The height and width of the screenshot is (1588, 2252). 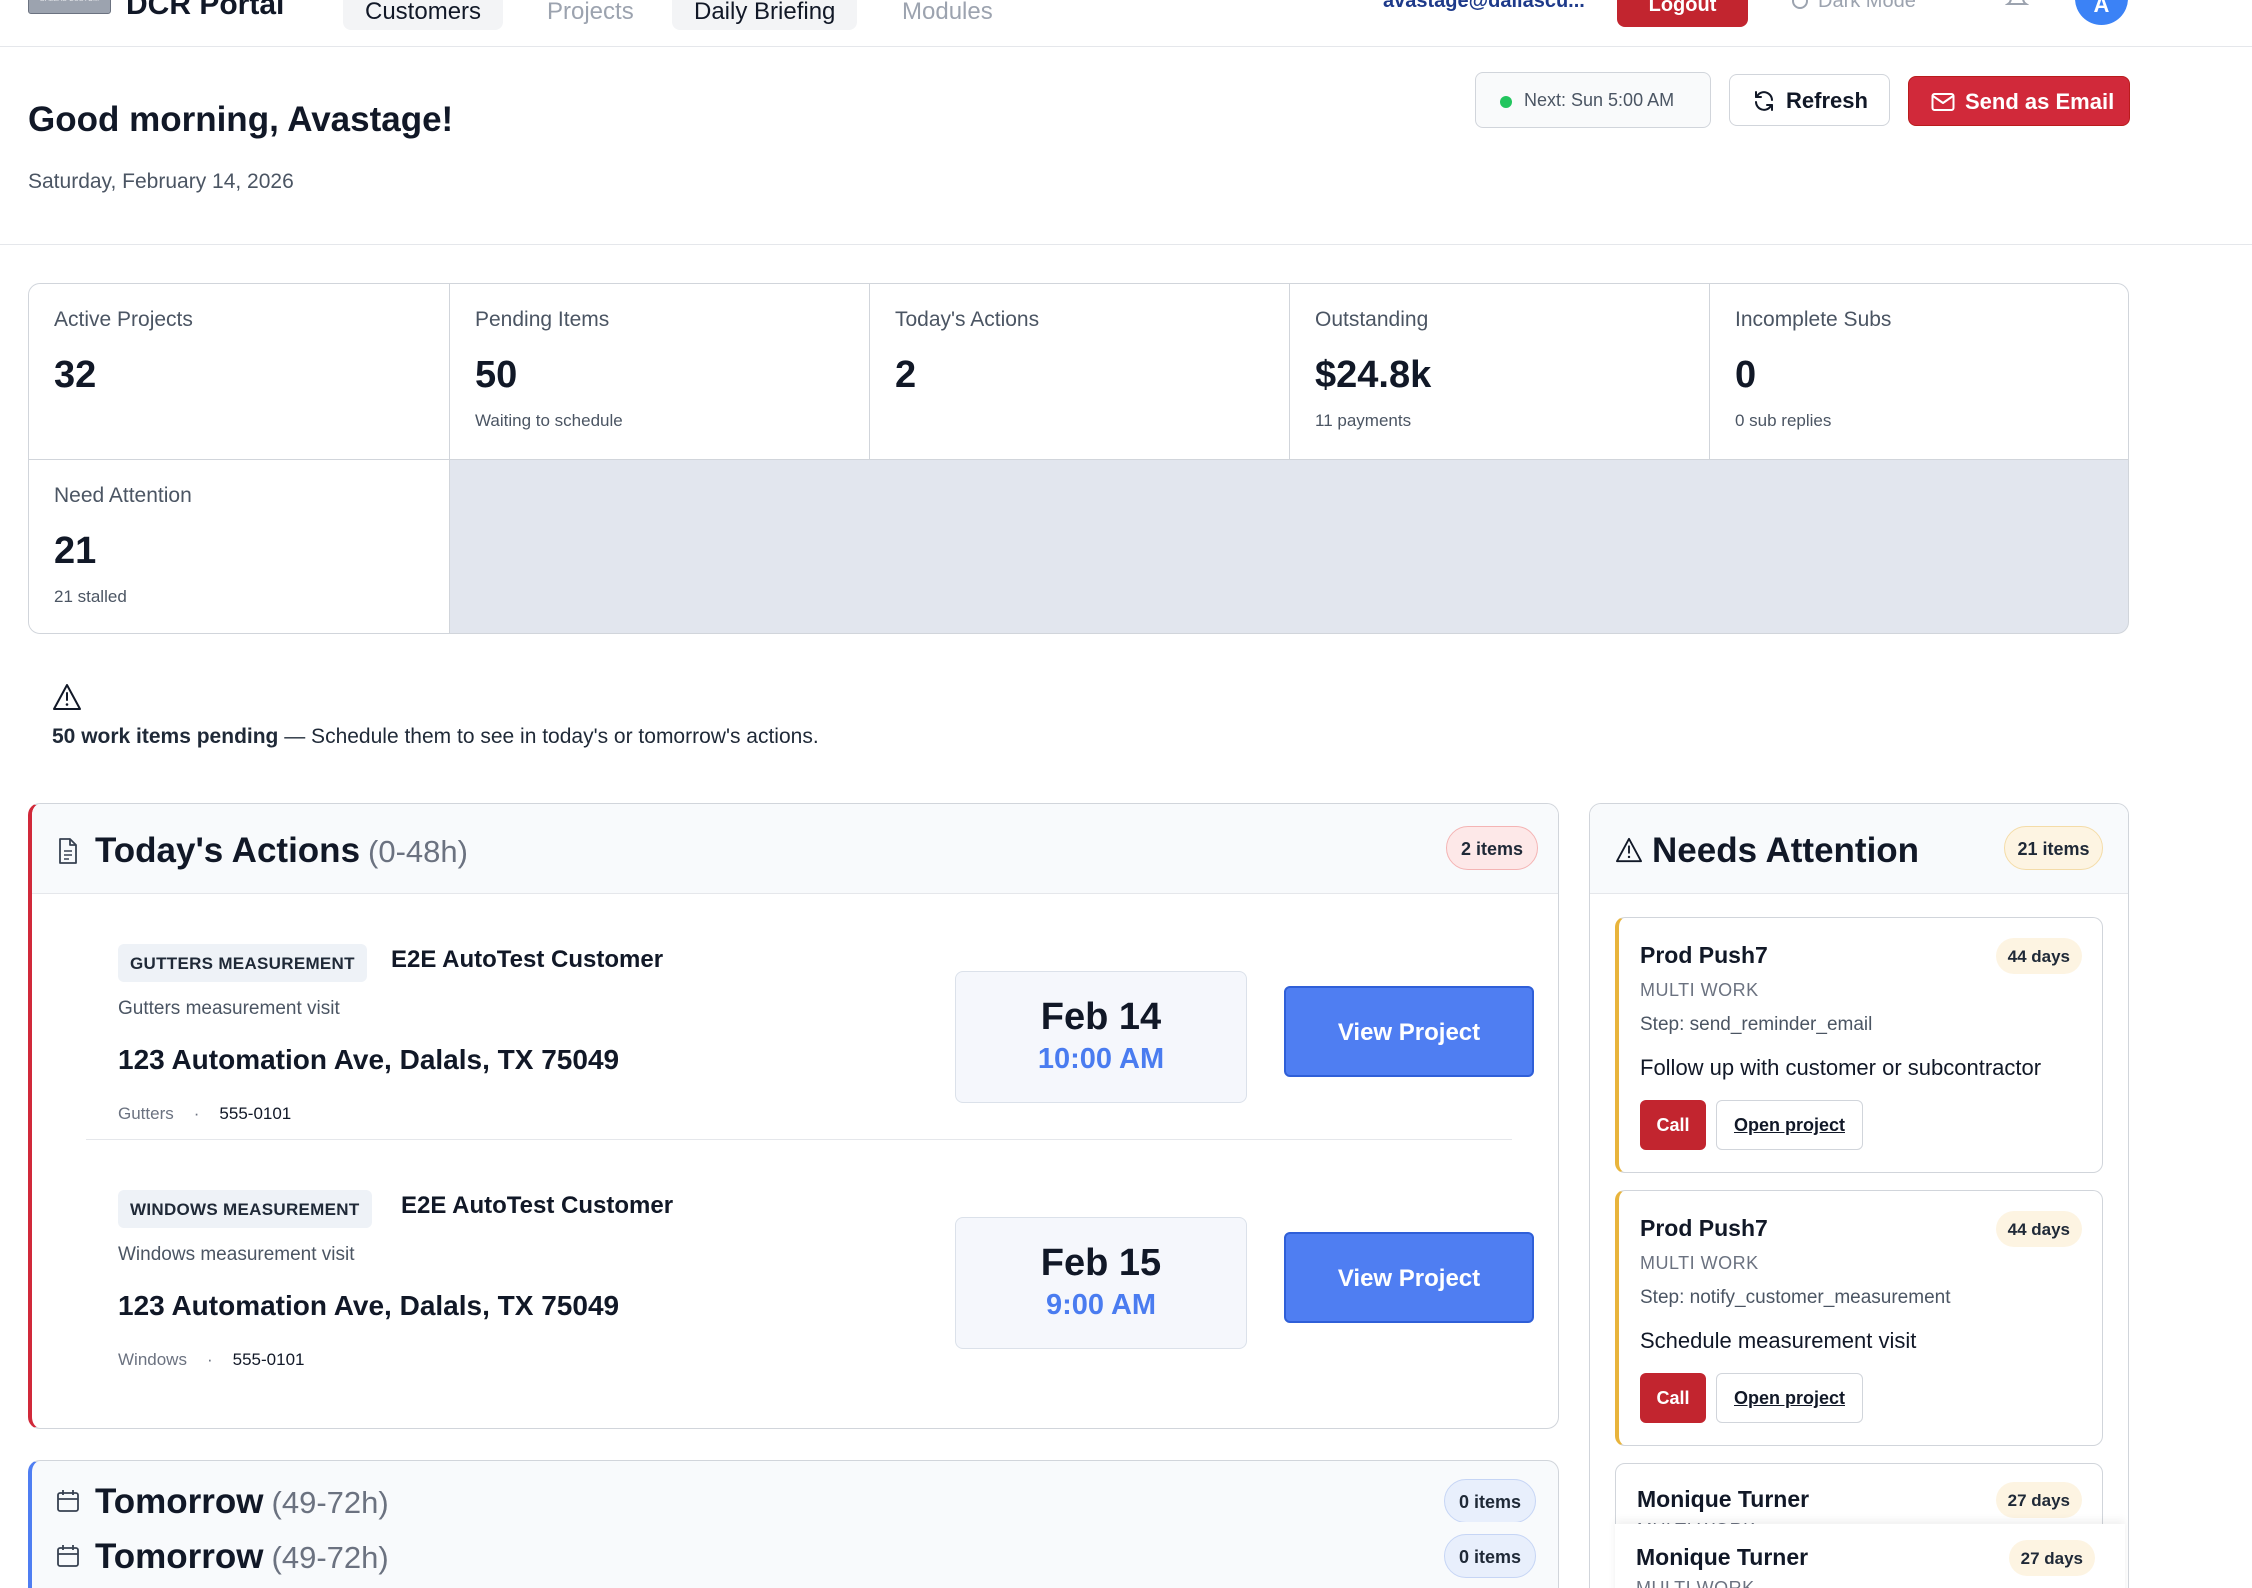 What do you see at coordinates (1593, 100) in the screenshot?
I see `next-run-indicator: Next: Sun 5:00 AM` at bounding box center [1593, 100].